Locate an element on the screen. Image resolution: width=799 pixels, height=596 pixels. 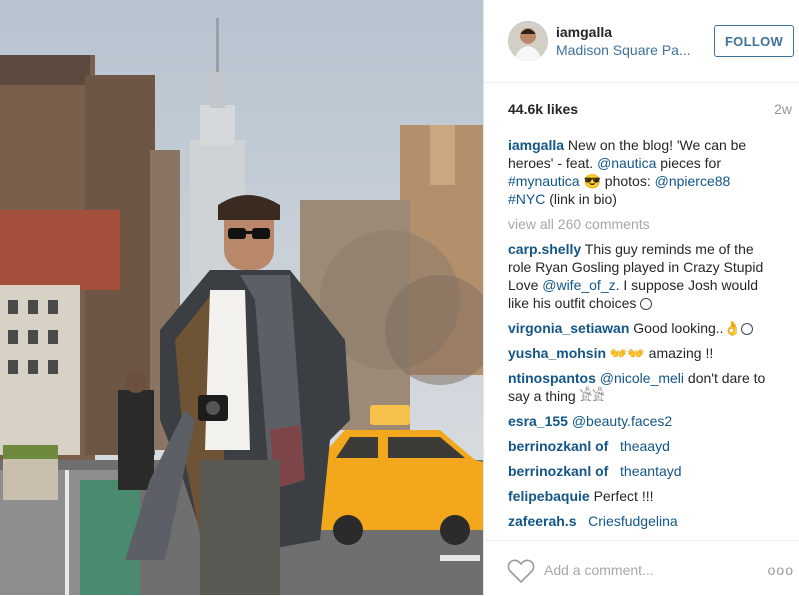
caption-hashtag-mynautica: #mynautica is located at coordinates (544, 181).